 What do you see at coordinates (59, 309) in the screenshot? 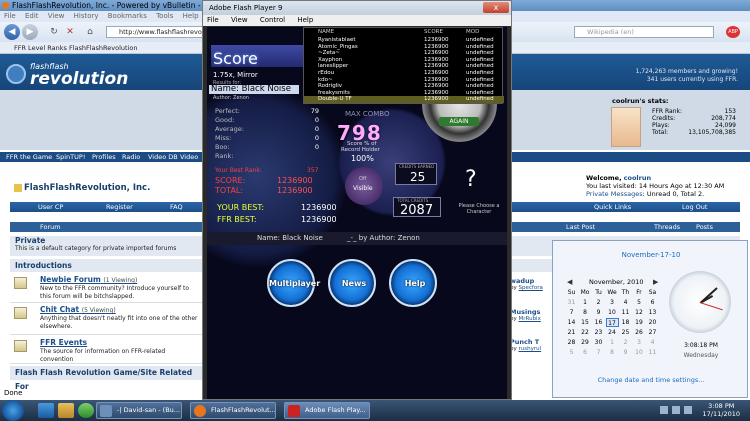
I see `forum-title-link: Chit Chat` at bounding box center [59, 309].